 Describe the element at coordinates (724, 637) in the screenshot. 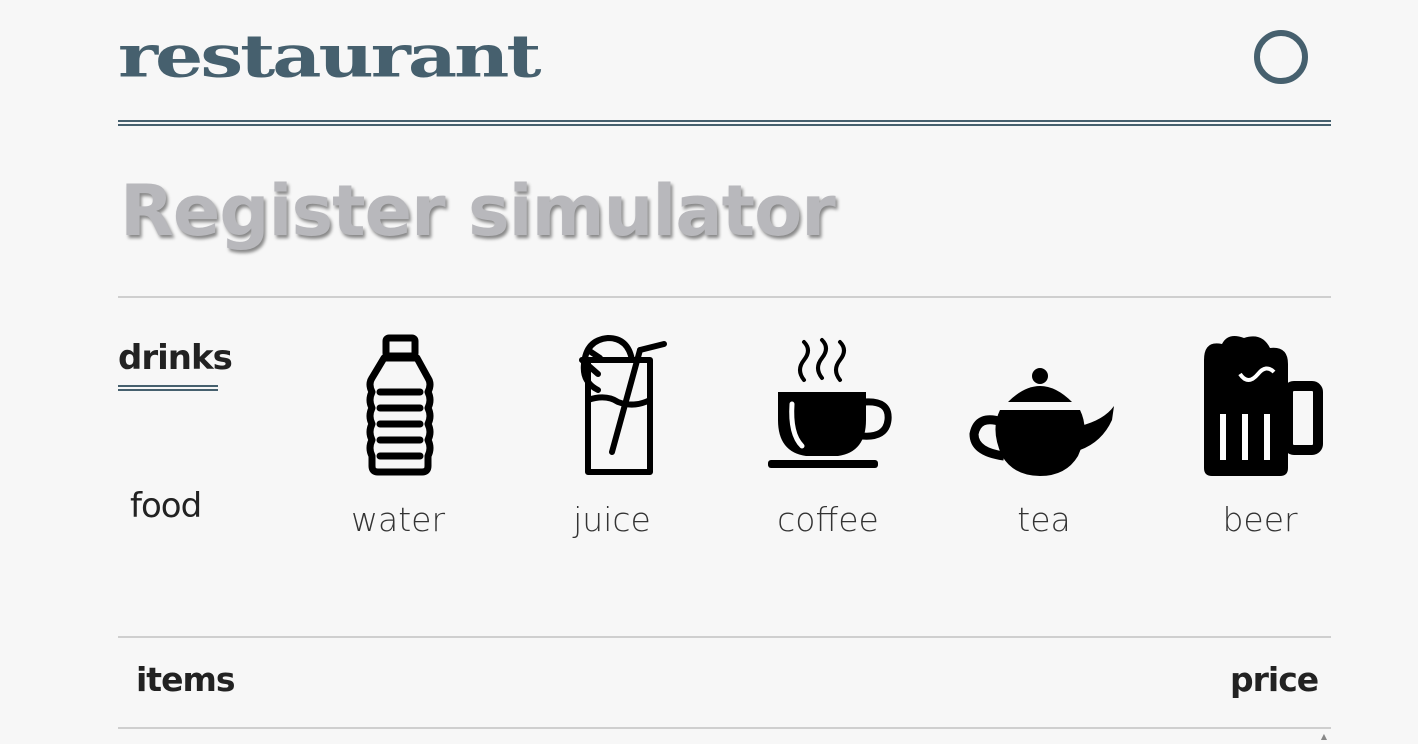

I see `table-divider-top` at that location.